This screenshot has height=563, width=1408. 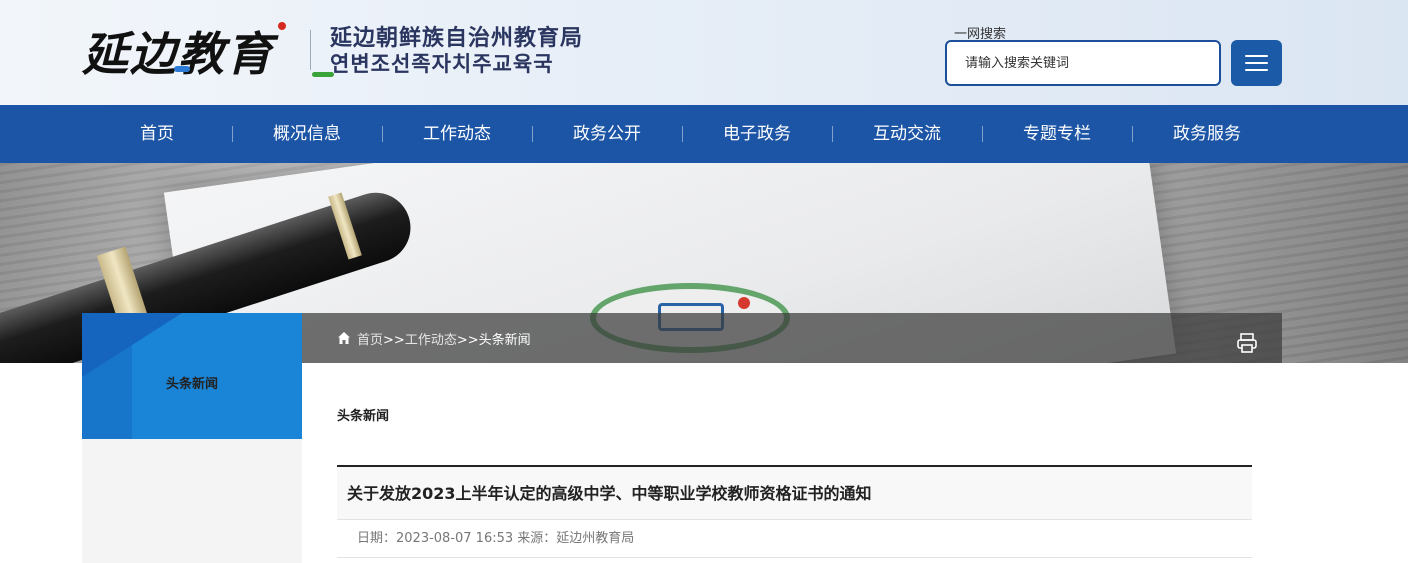 I want to click on nav-item-e-gov: 电子政务, so click(x=757, y=134).